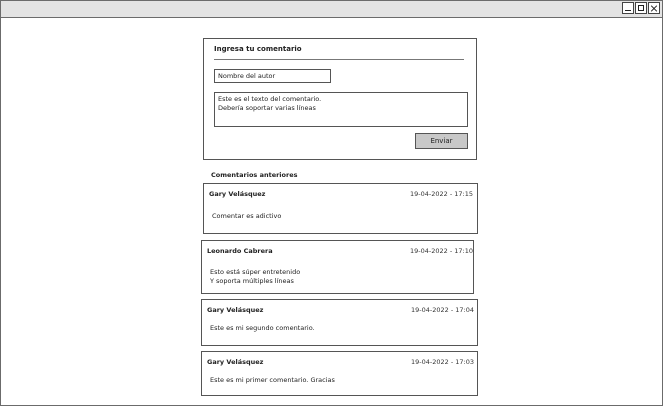 This screenshot has height=406, width=663. Describe the element at coordinates (262, 328) in the screenshot. I see `comment-text: Este es mi segundo comentario.` at that location.